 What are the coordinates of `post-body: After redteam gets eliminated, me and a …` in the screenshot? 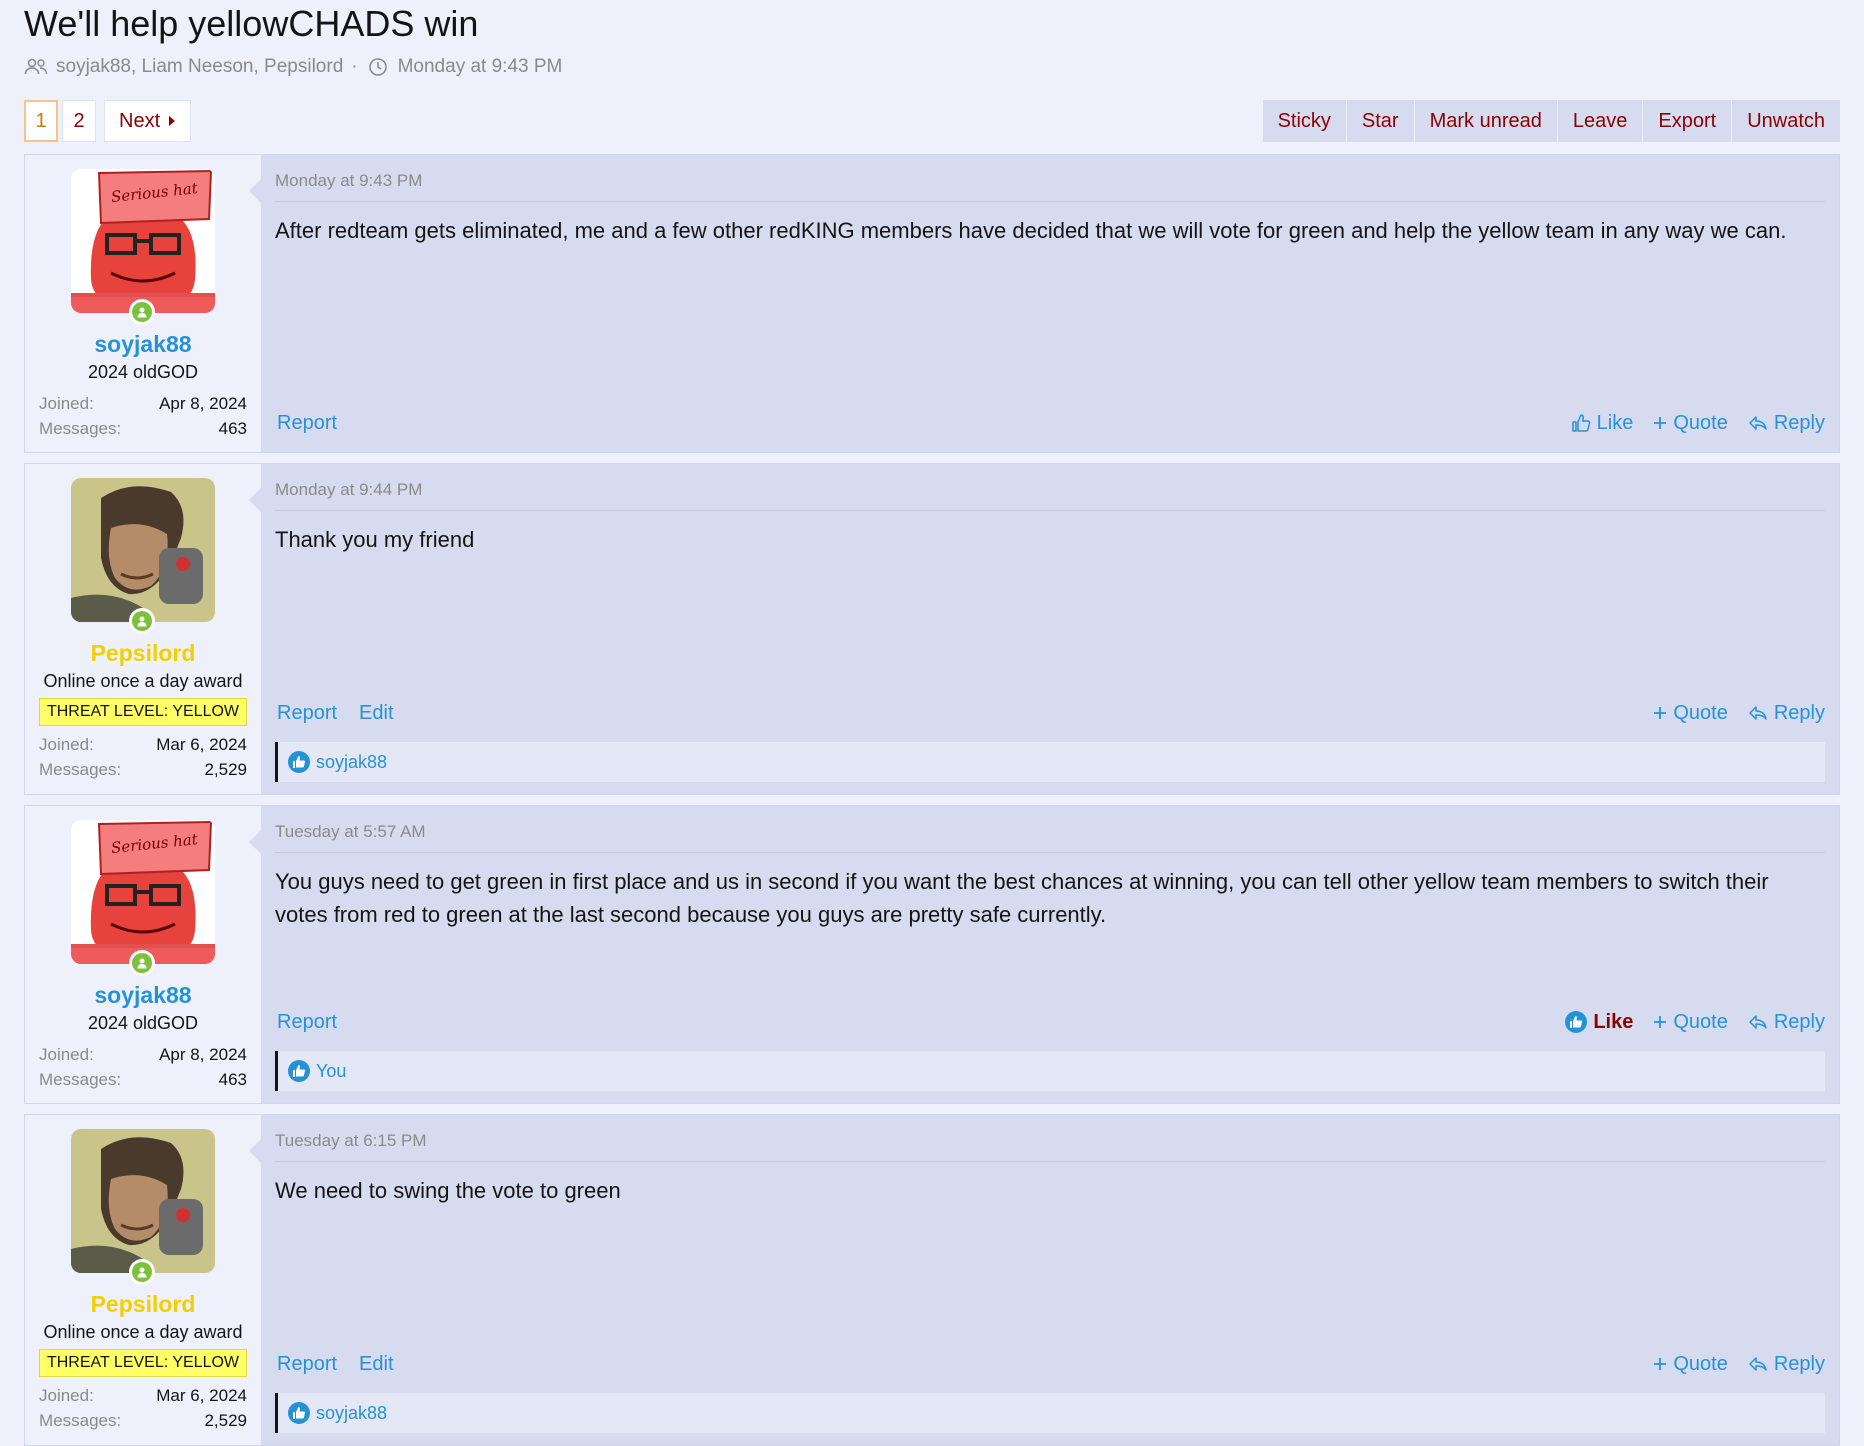 It's located at (1031, 230).